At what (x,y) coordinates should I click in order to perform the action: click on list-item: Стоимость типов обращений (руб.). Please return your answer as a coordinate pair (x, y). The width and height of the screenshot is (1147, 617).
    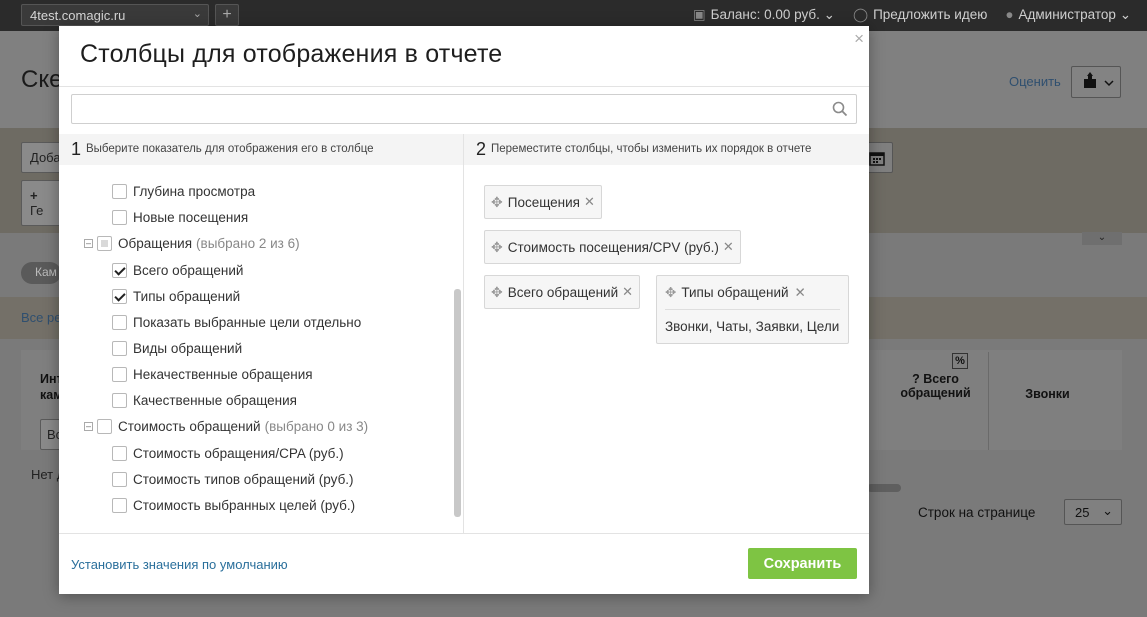
    Looking at the image, I should click on (233, 479).